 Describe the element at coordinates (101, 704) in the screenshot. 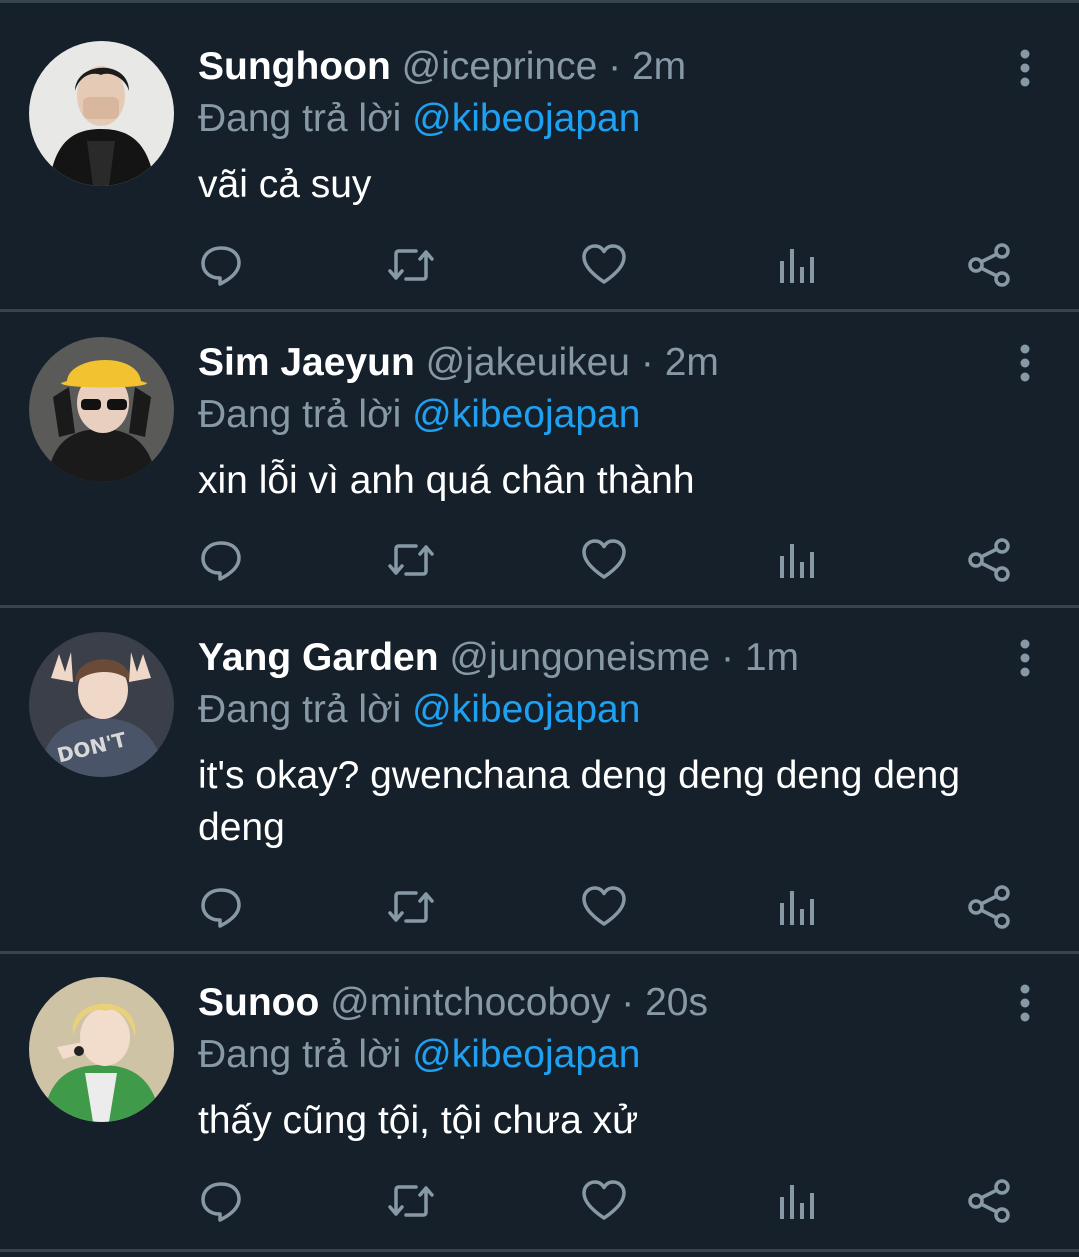

I see `avatar: DON'T` at that location.